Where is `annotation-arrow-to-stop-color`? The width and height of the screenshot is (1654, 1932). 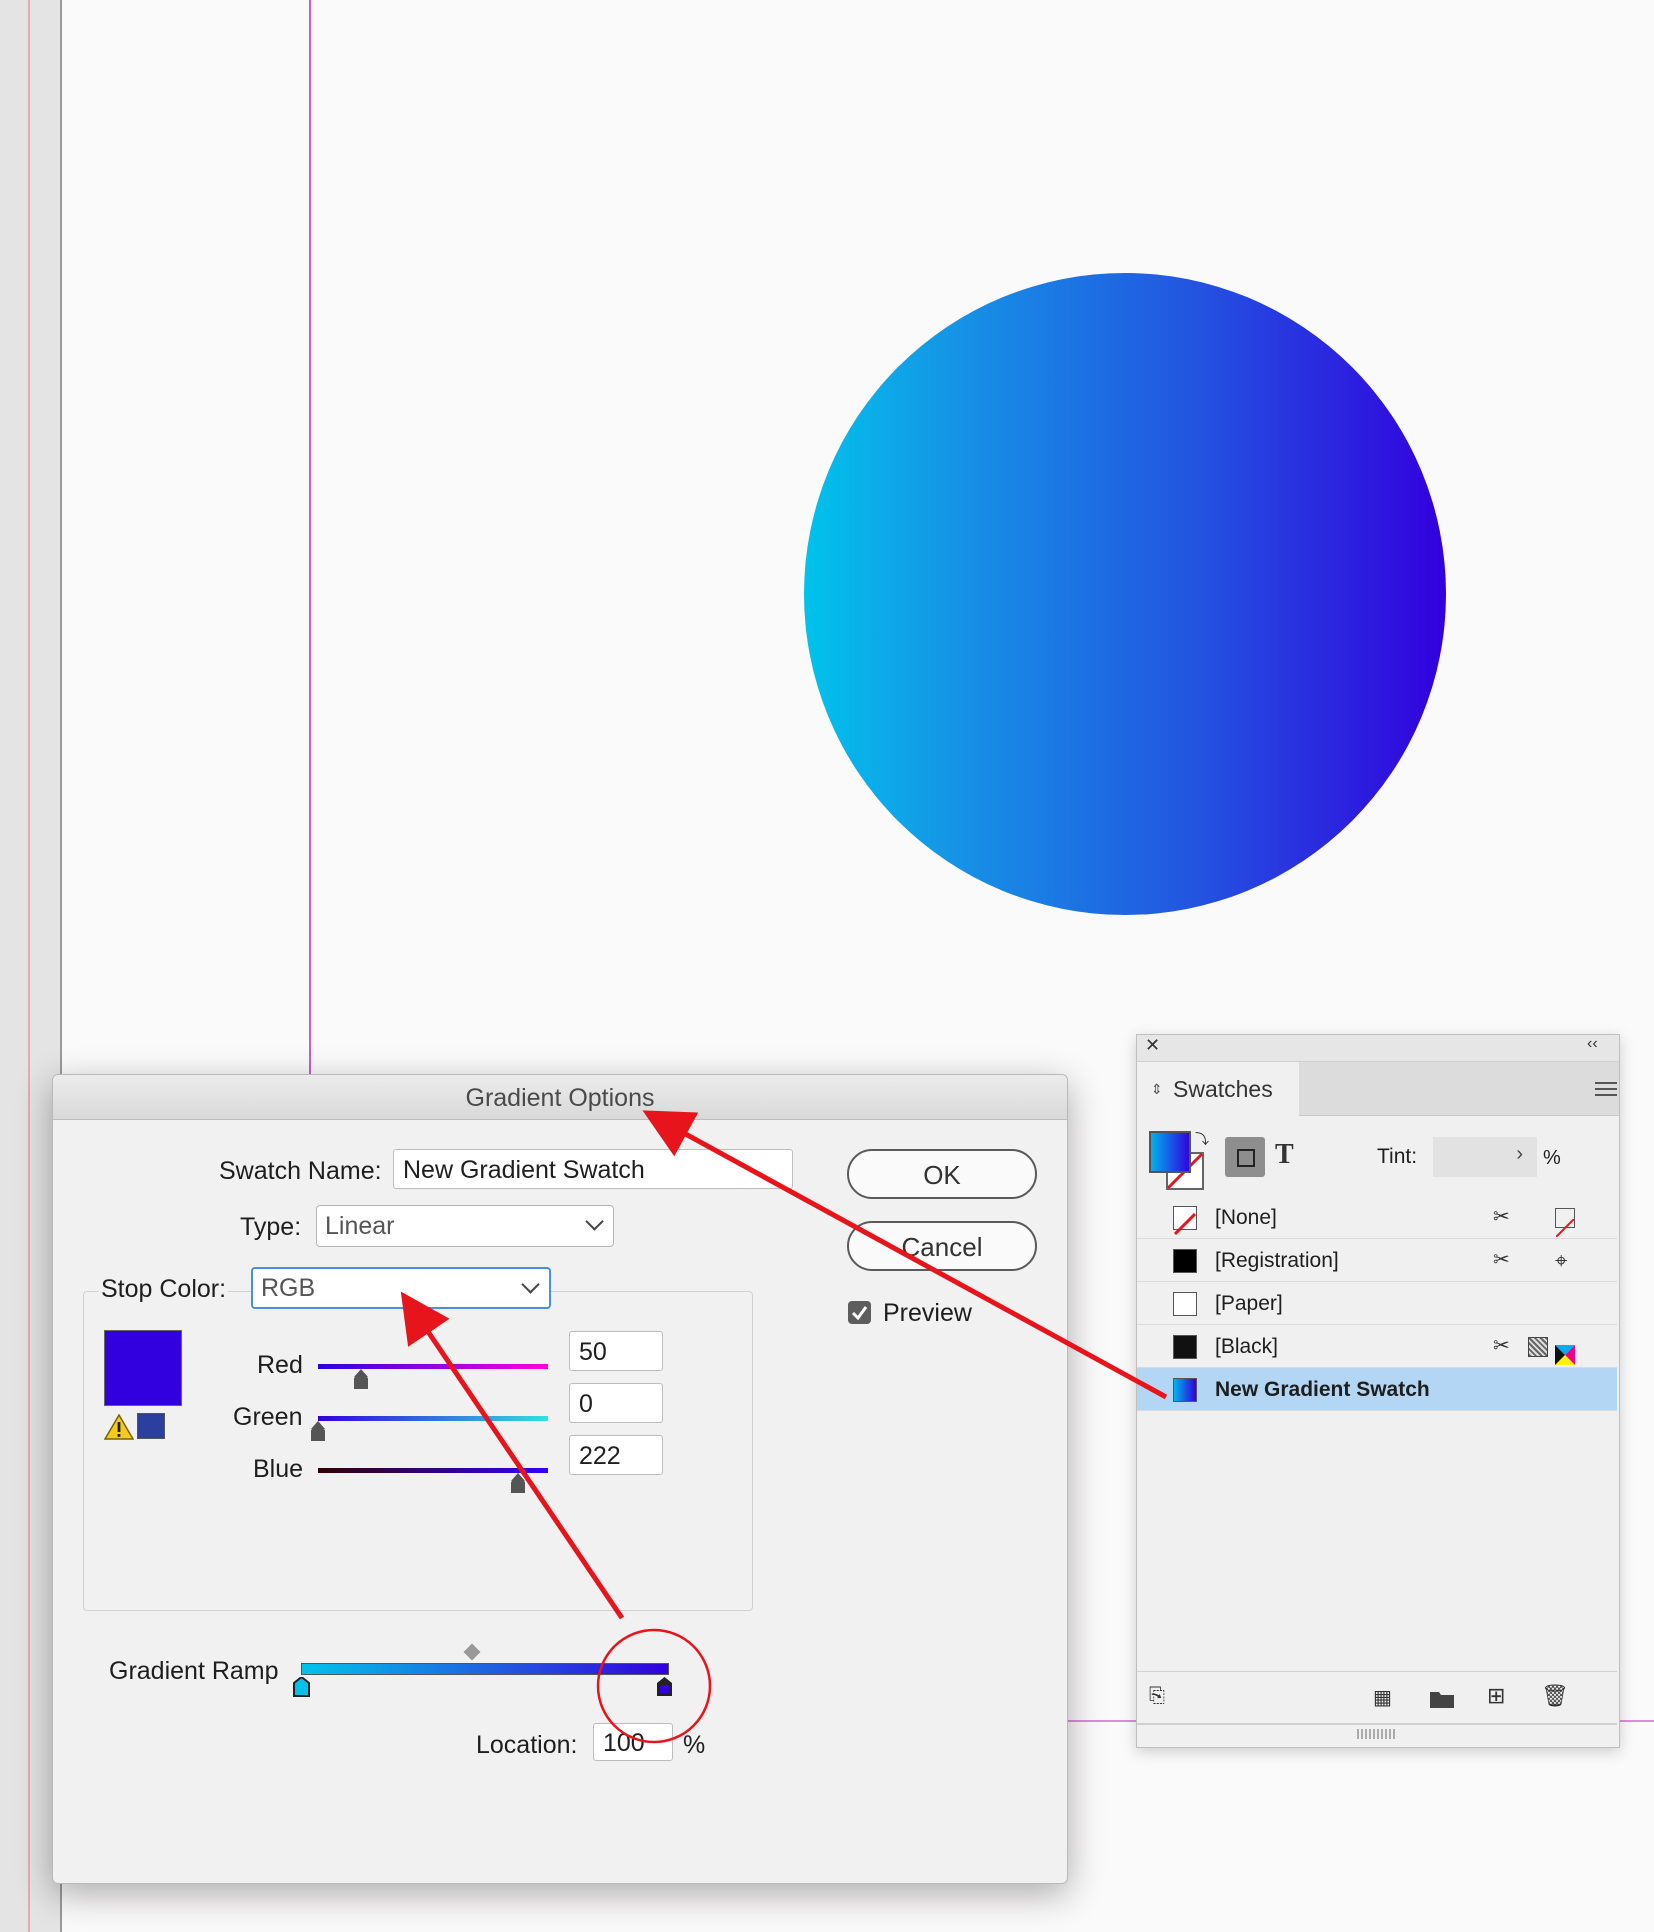 annotation-arrow-to-stop-color is located at coordinates (512, 1455).